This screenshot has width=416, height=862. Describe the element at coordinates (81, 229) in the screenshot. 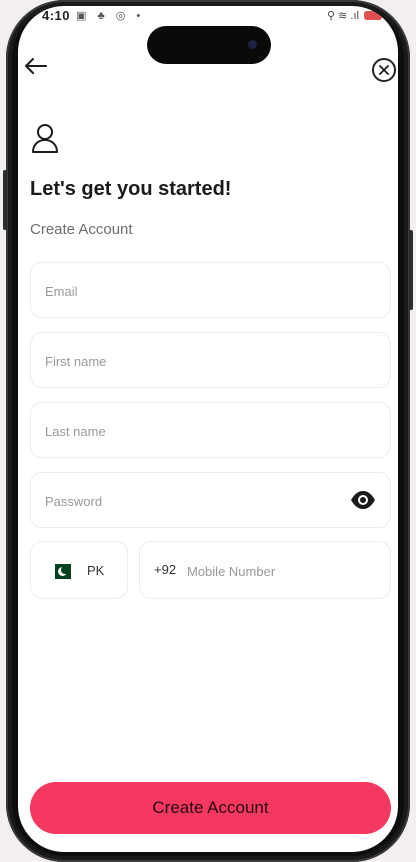

I see `page-subtitle: Create Account` at that location.